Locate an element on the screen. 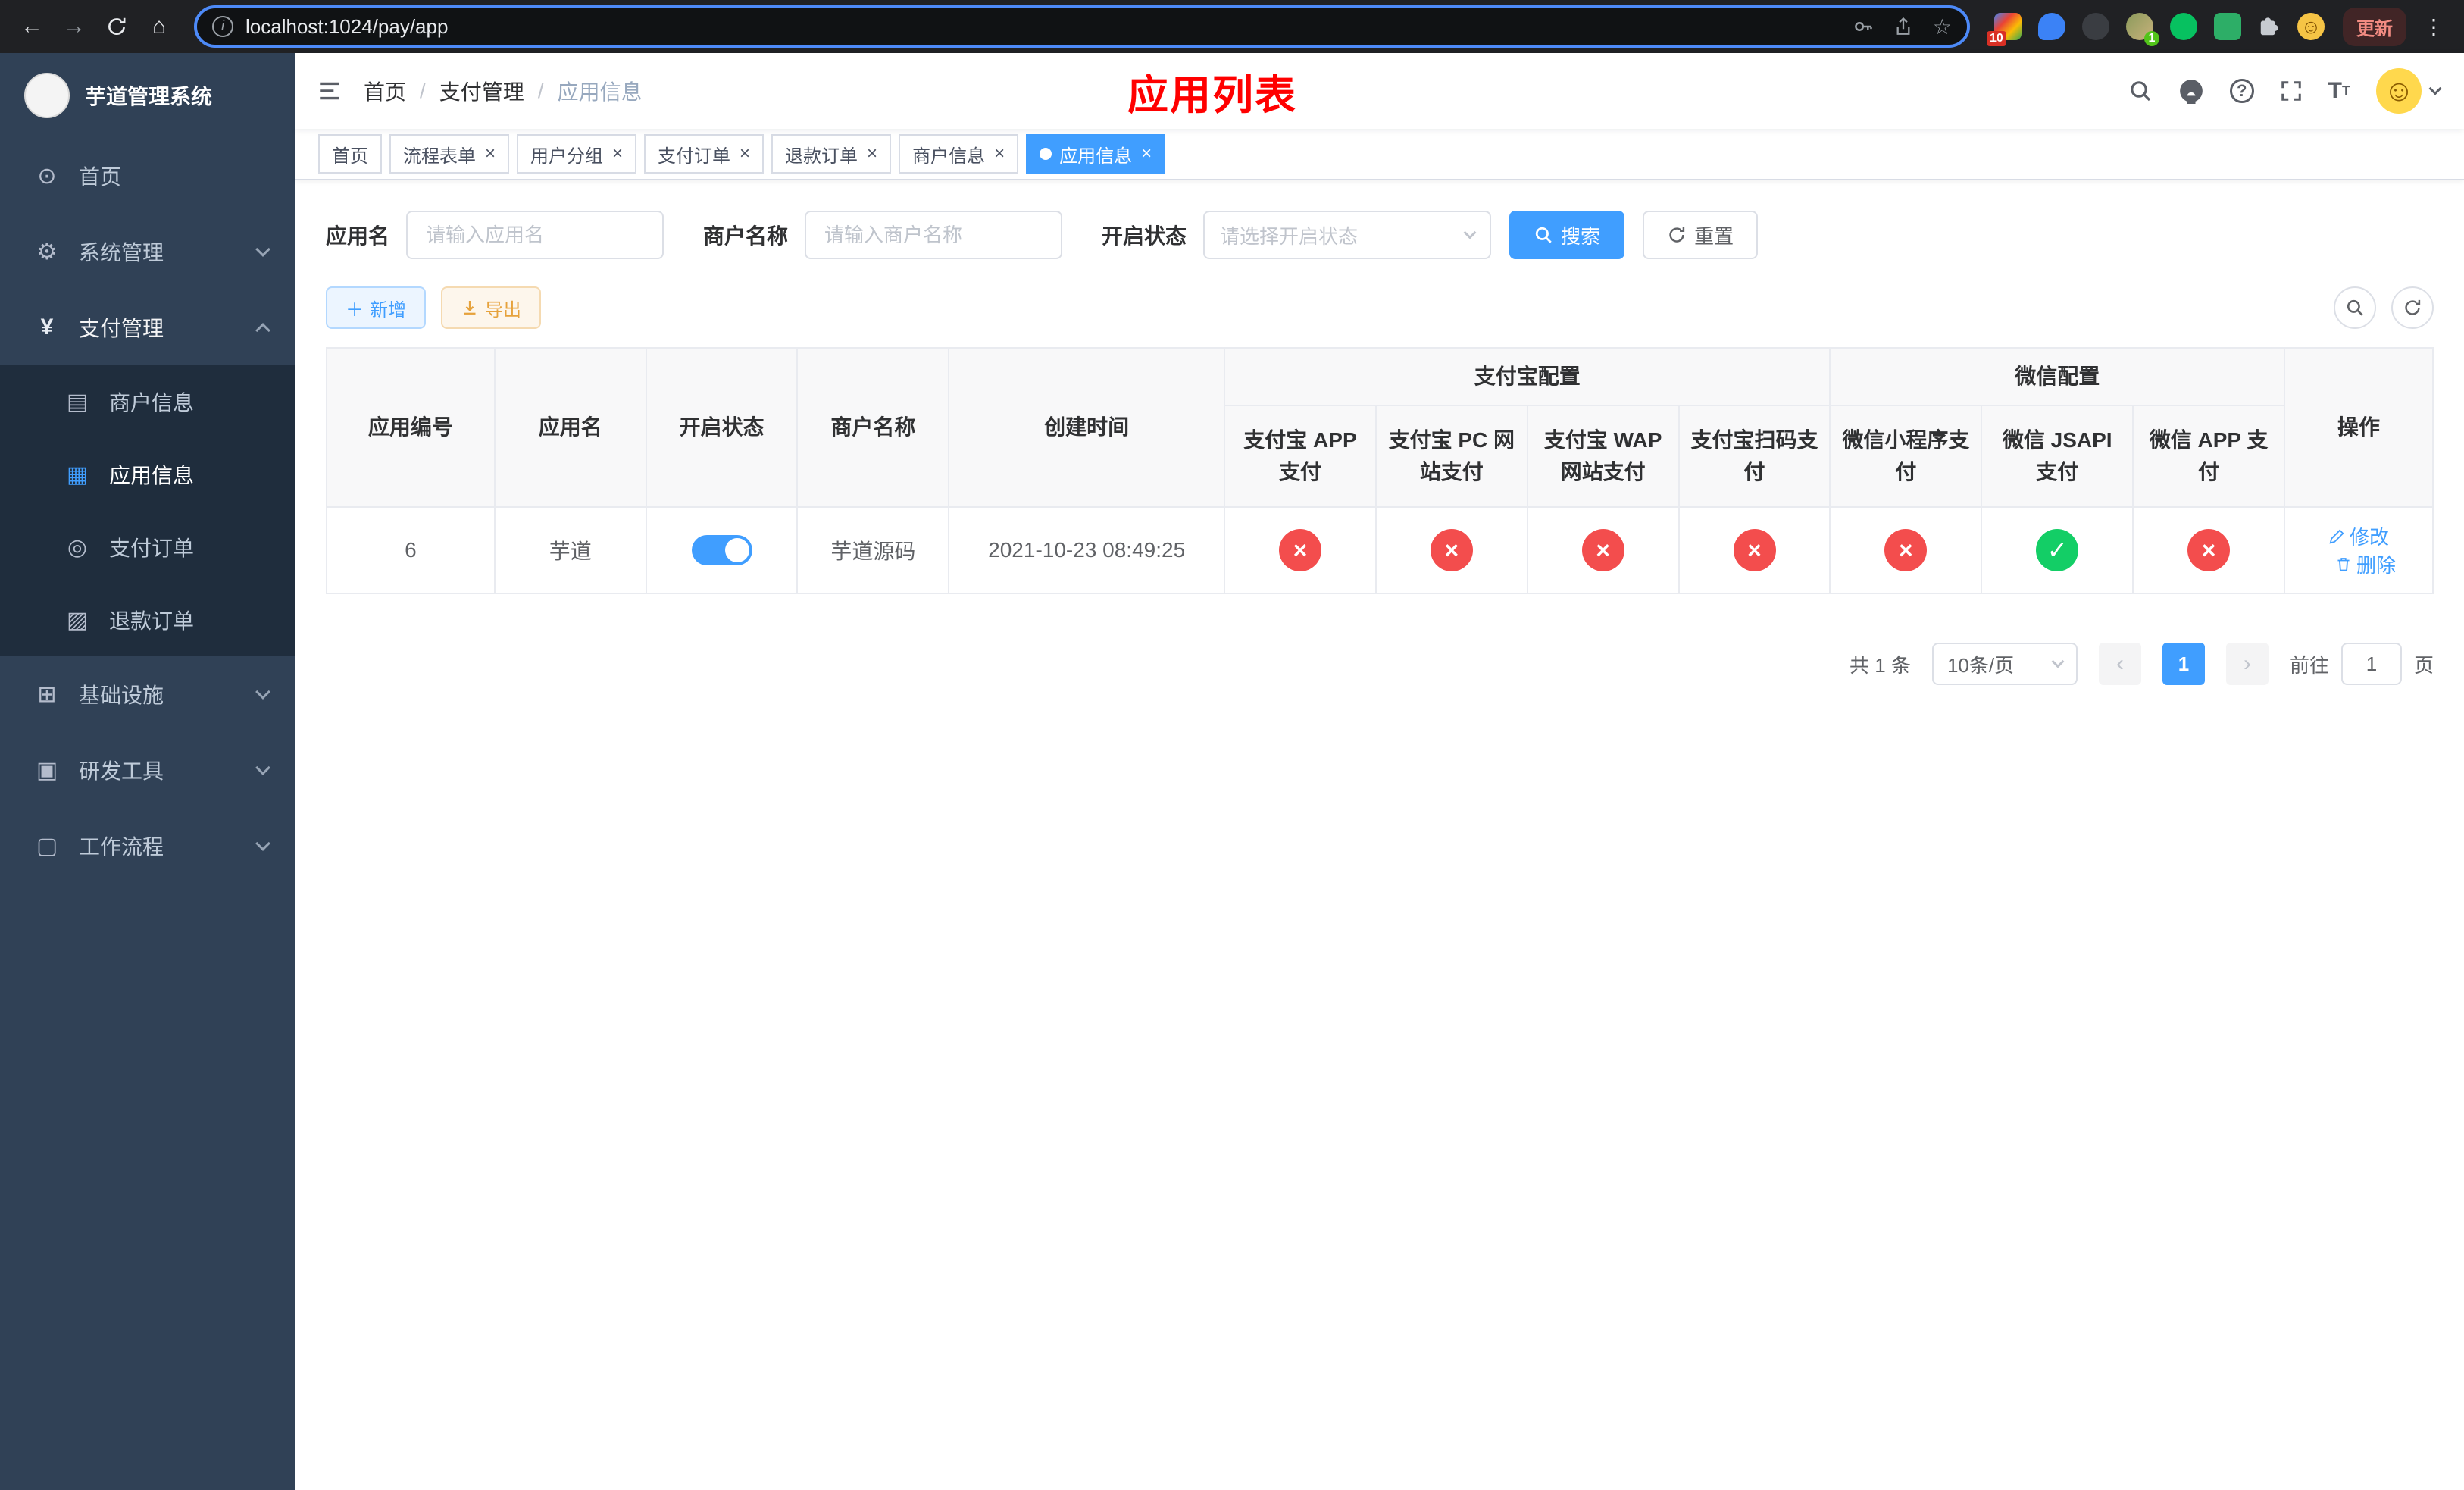 The width and height of the screenshot is (2464, 1490). group-alipay-config: 支付宝配置 is located at coordinates (1527, 376).